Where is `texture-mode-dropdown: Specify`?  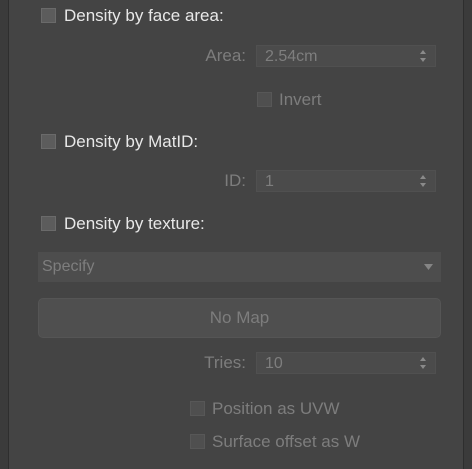
texture-mode-dropdown: Specify is located at coordinates (239, 267).